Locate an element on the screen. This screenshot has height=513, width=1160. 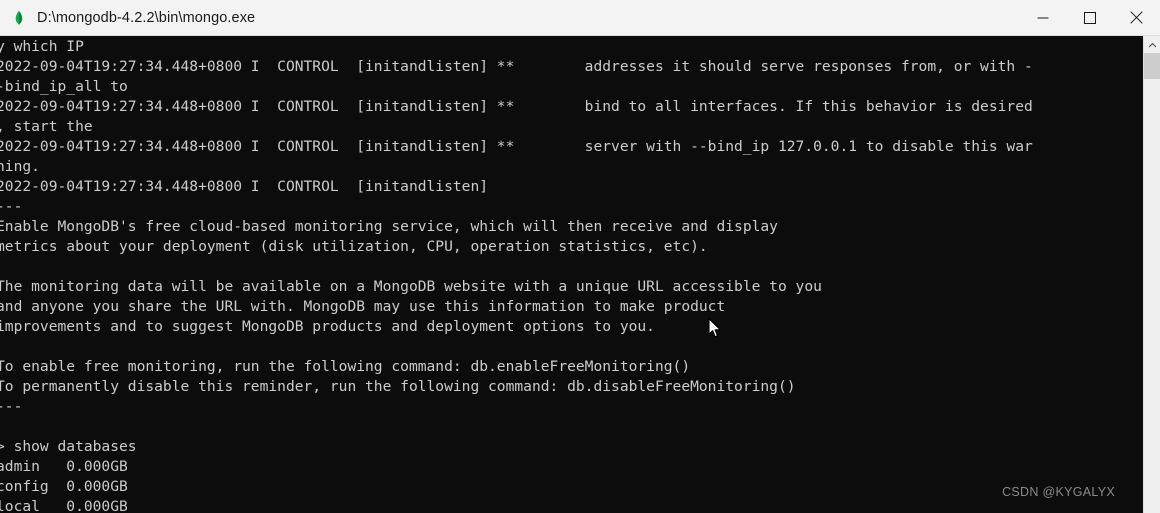
minimize-button is located at coordinates (1042, 18).